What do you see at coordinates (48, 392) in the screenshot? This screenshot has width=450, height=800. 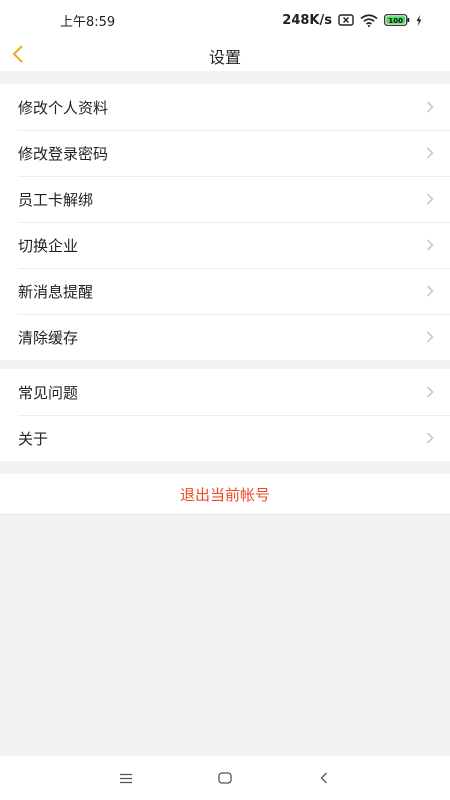 I see `settings-item-label: 常见问题` at bounding box center [48, 392].